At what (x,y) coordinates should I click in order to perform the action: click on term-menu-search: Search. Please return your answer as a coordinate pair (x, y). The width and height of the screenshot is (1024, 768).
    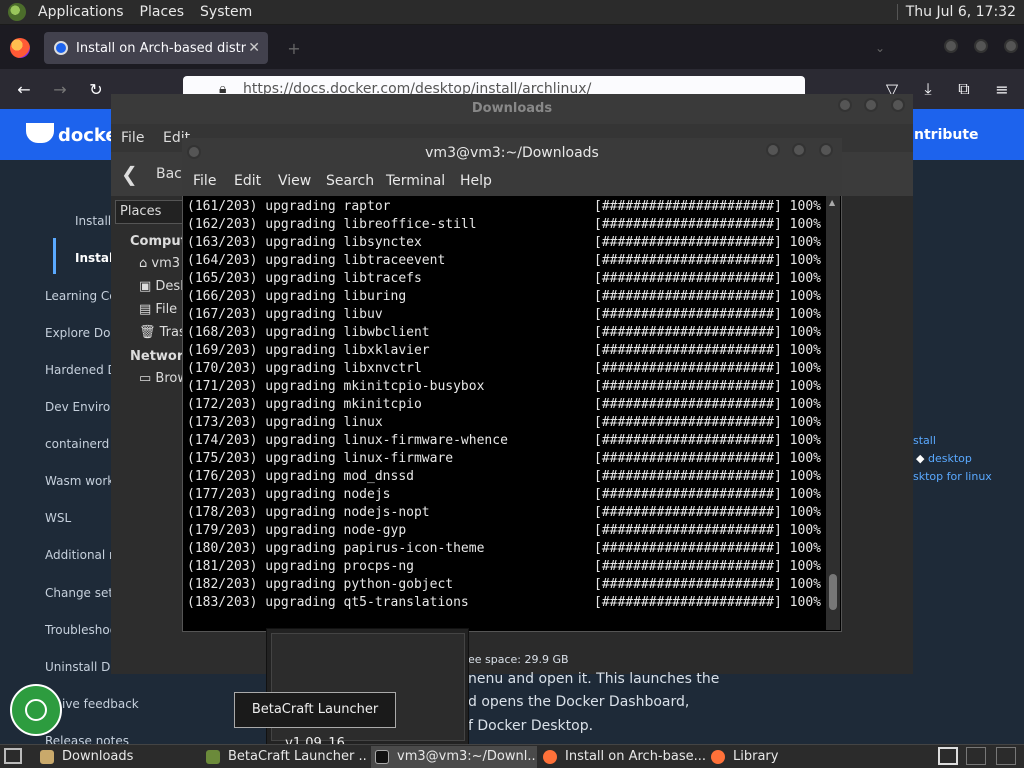
    Looking at the image, I should click on (350, 181).